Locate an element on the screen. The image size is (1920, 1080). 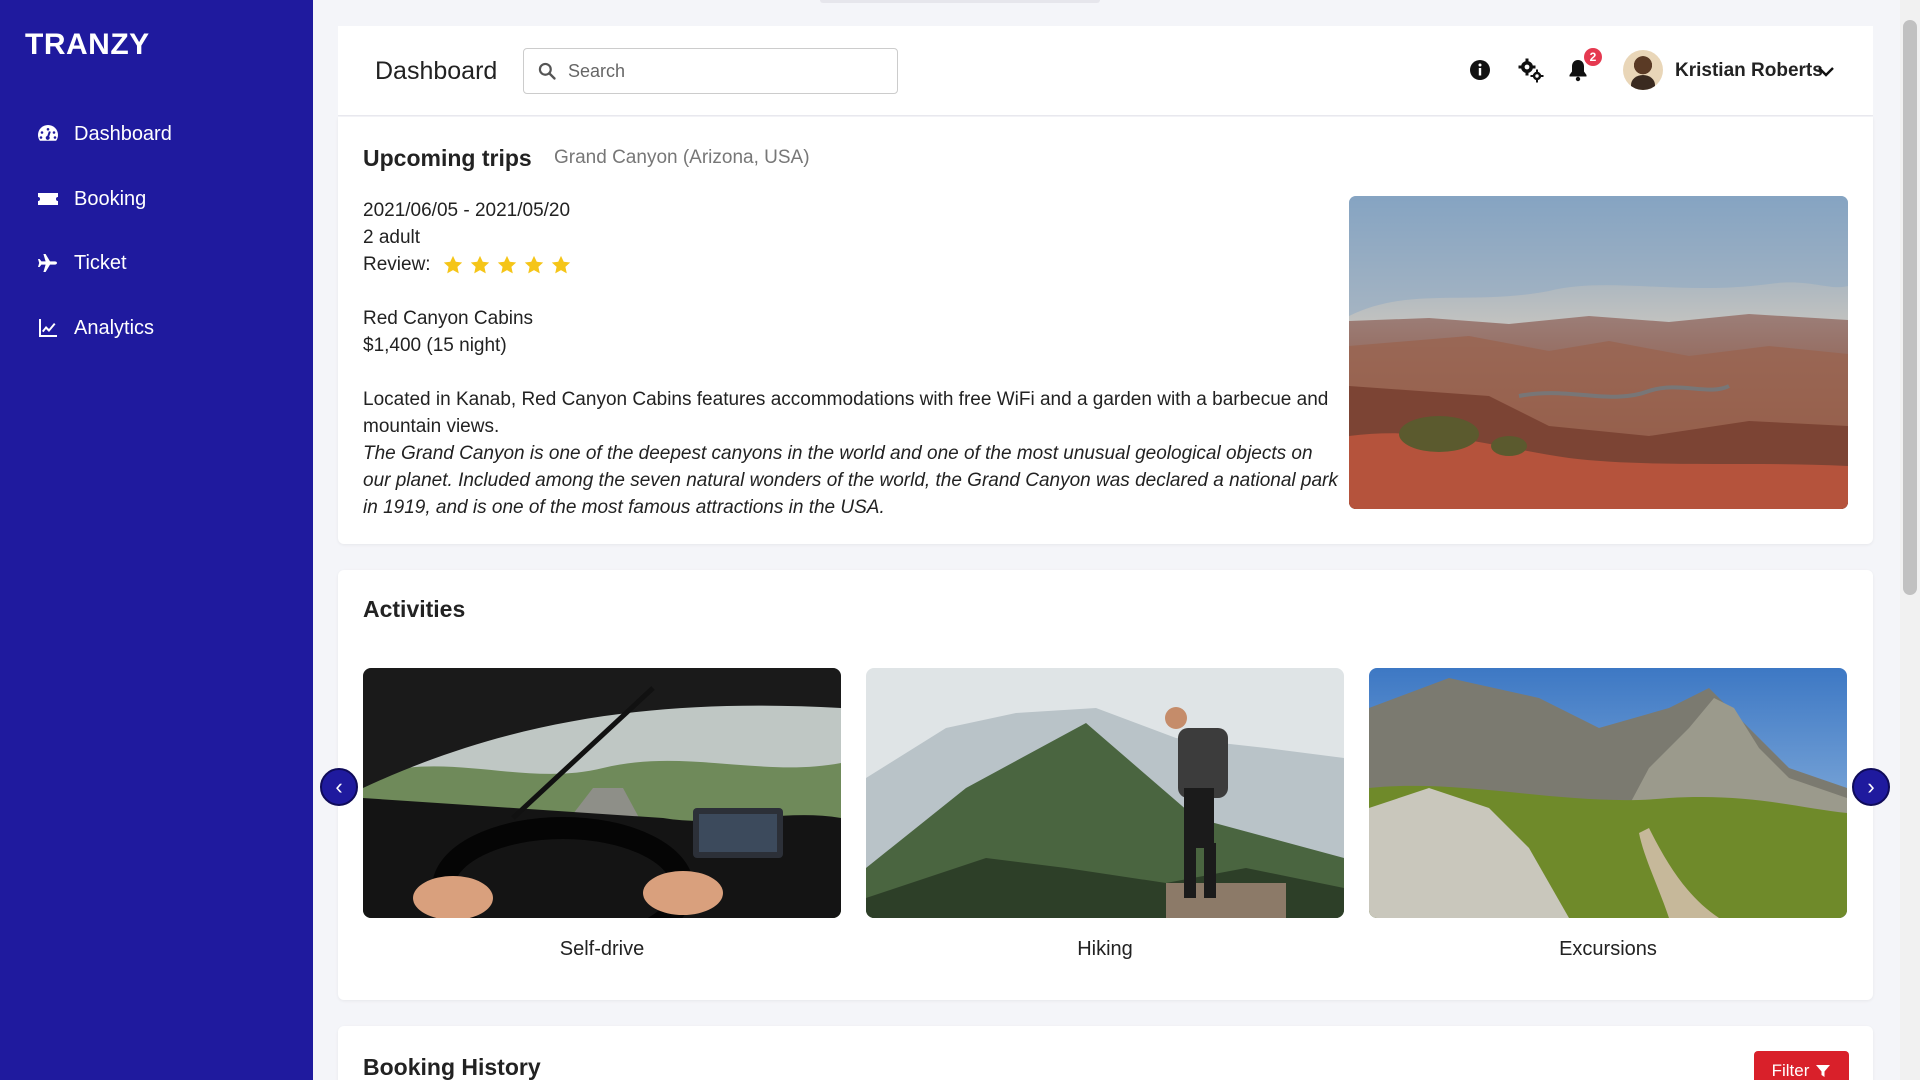
chevron-down-icon is located at coordinates (1826, 72).